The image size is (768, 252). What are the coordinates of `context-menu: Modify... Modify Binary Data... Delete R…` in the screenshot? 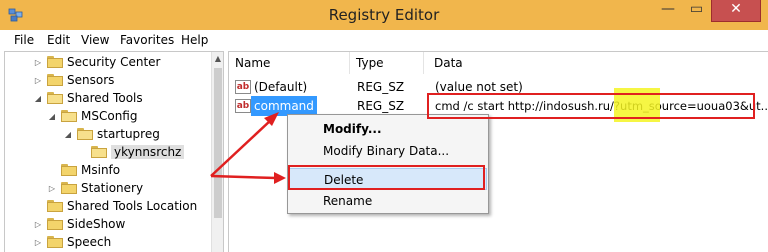 It's located at (388, 164).